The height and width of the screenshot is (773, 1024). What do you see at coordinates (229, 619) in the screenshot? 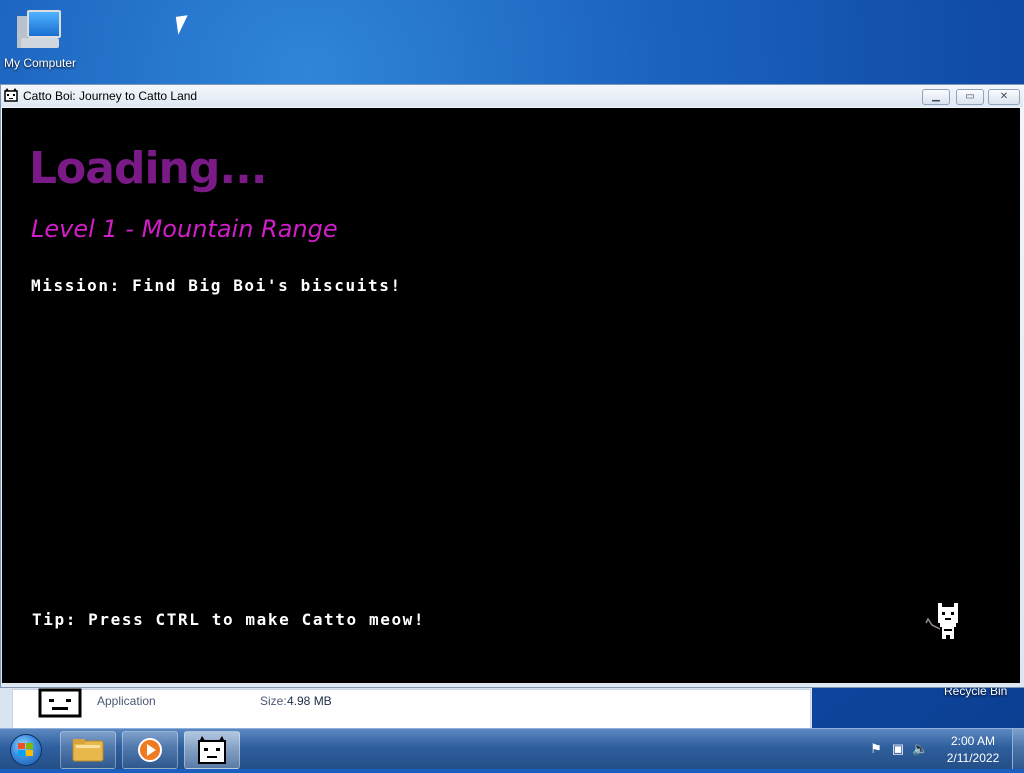
I see `tip-text: Tip: Press CTRL to make Catto meow!` at bounding box center [229, 619].